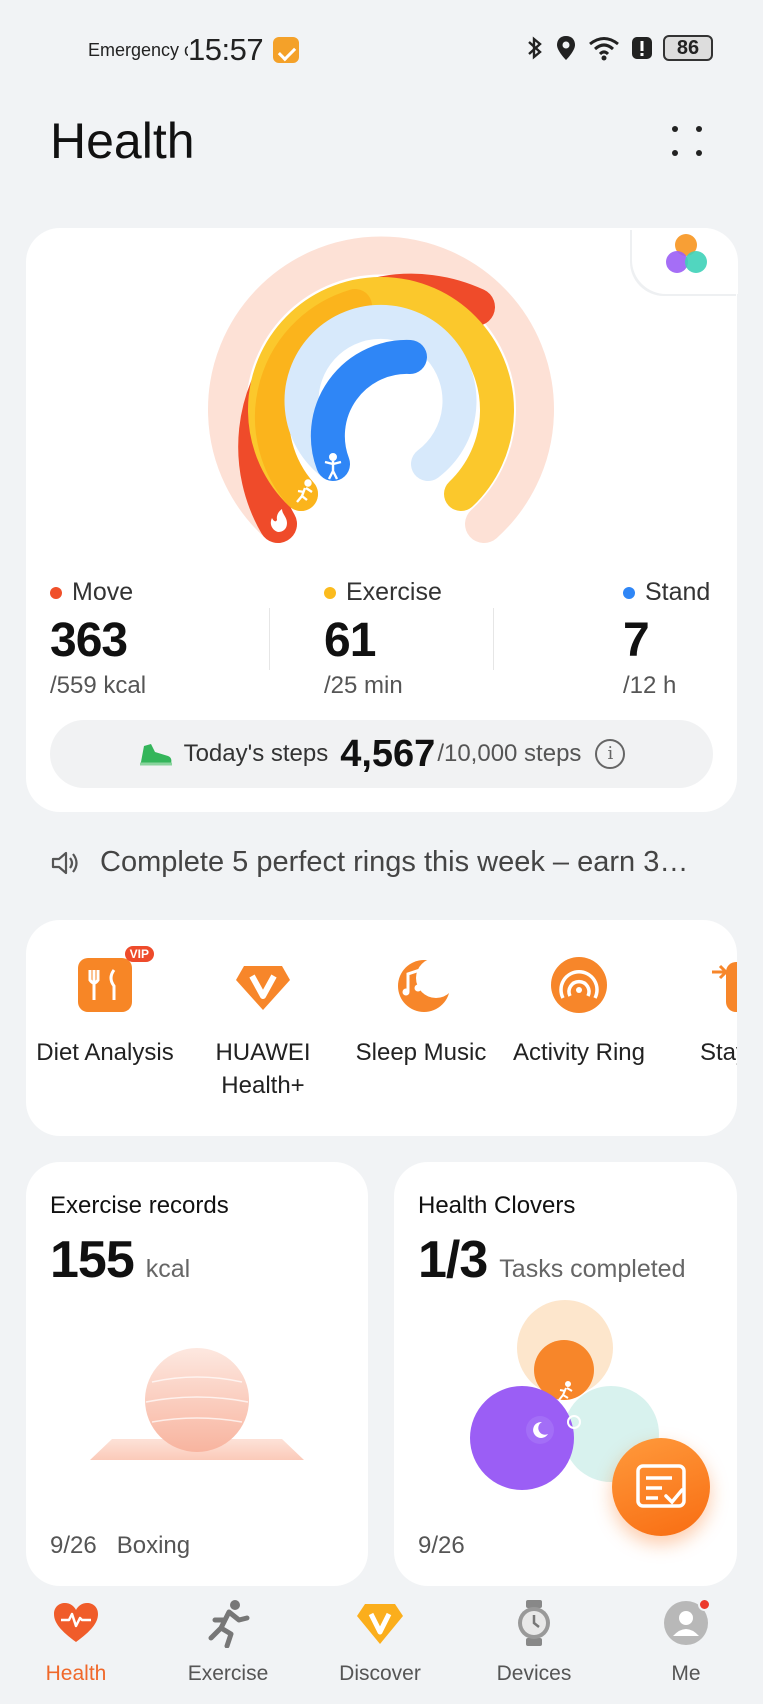 The width and height of the screenshot is (763, 1704). Describe the element at coordinates (105, 1052) in the screenshot. I see `service-label: Diet Analysis` at that location.